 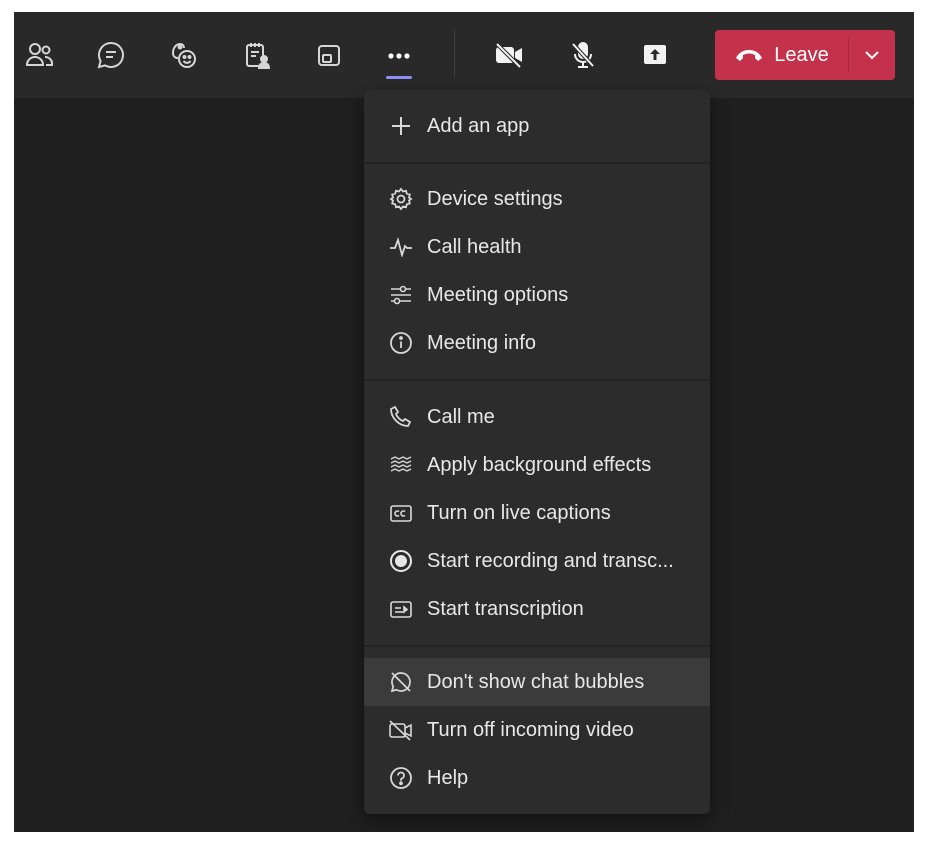 I want to click on more-options-icon, so click(x=399, y=56).